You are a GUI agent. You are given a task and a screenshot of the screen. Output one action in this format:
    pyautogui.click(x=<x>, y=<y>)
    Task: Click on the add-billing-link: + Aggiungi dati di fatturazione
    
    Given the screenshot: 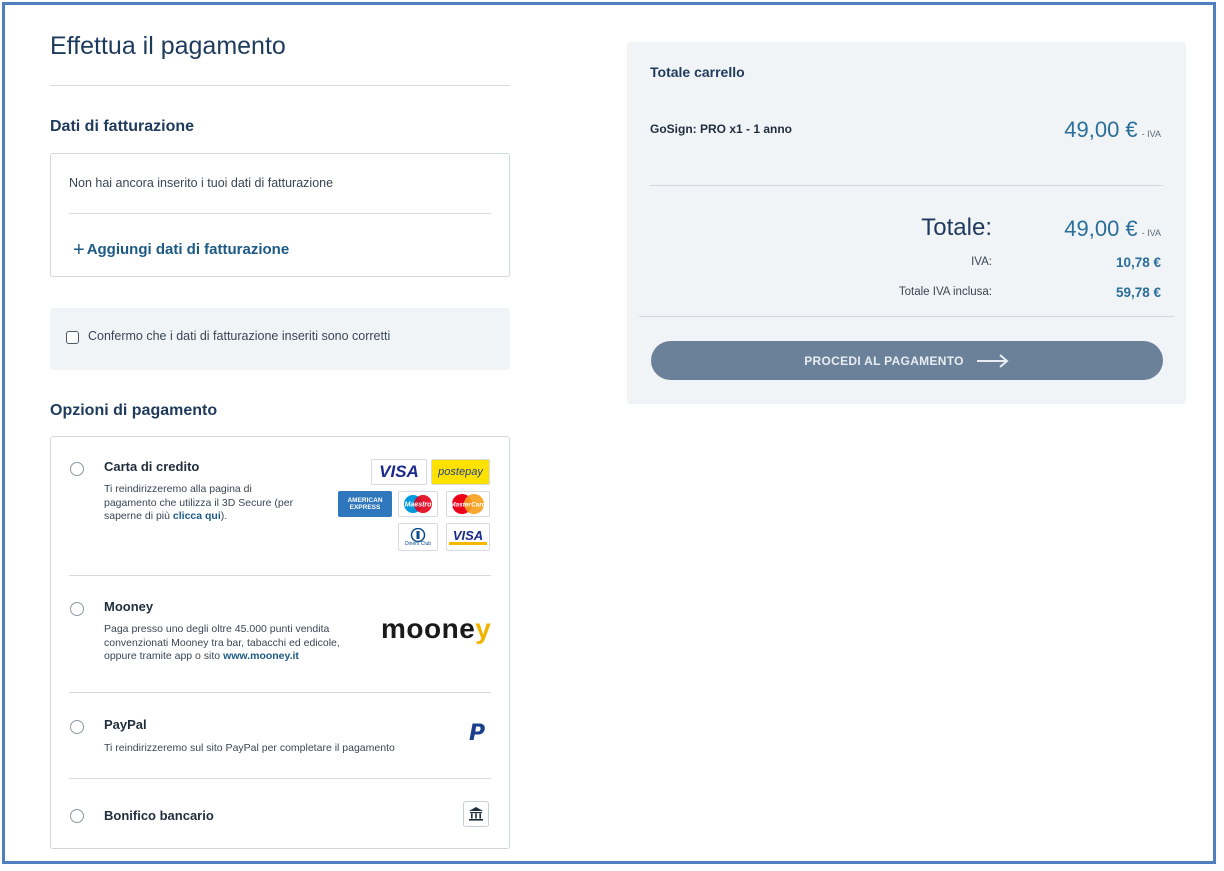 What is the action you would take?
    pyautogui.click(x=181, y=250)
    